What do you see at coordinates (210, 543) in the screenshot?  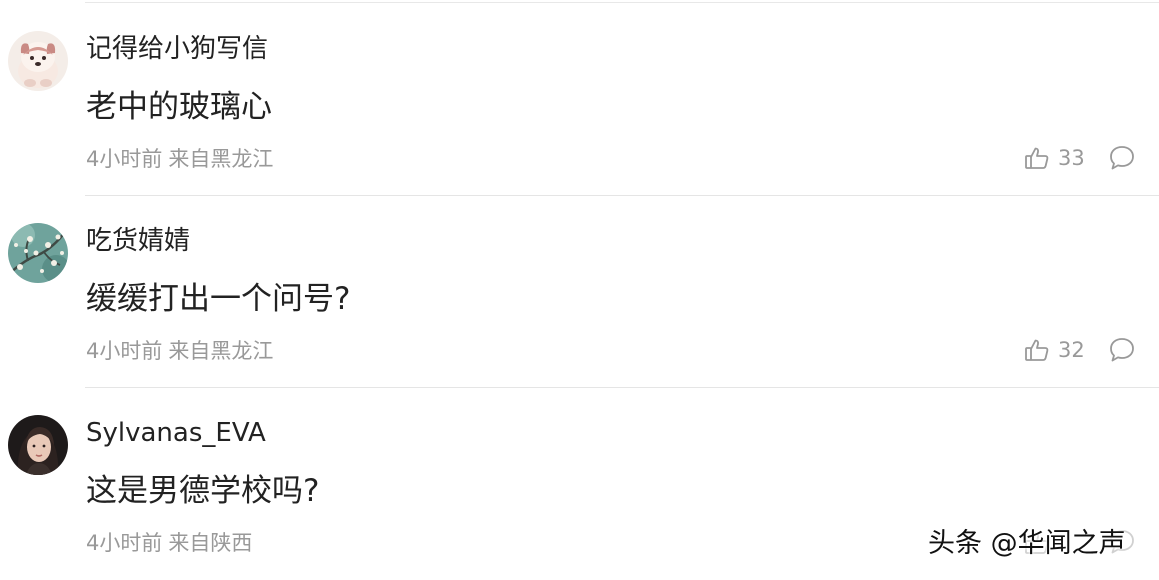 I see `comment-location: 来自陕西` at bounding box center [210, 543].